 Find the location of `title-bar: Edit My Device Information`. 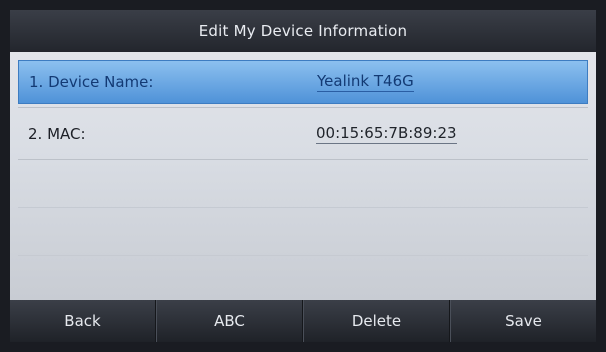

title-bar: Edit My Device Information is located at coordinates (303, 31).